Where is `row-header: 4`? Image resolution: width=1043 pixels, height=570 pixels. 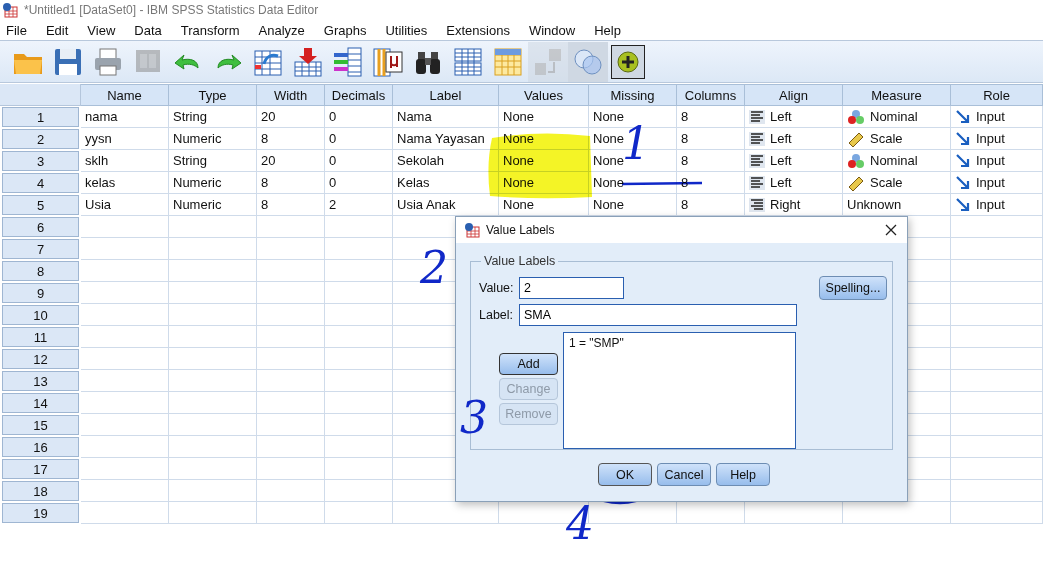
row-header: 4 is located at coordinates (40, 183).